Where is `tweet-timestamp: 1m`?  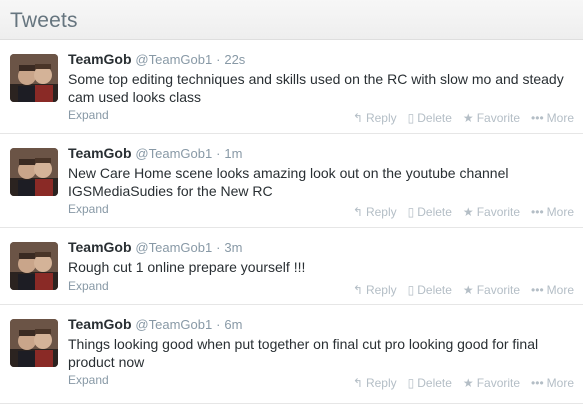
tweet-timestamp: 1m is located at coordinates (233, 153).